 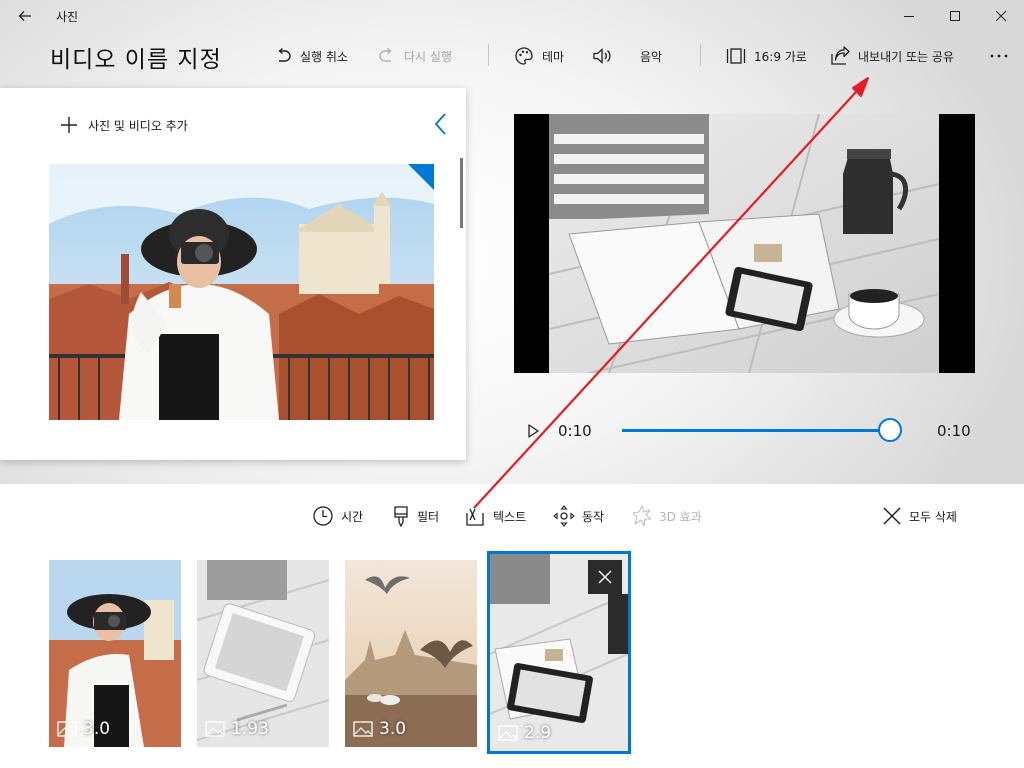 I want to click on photo-woman-camera-image, so click(x=241, y=292).